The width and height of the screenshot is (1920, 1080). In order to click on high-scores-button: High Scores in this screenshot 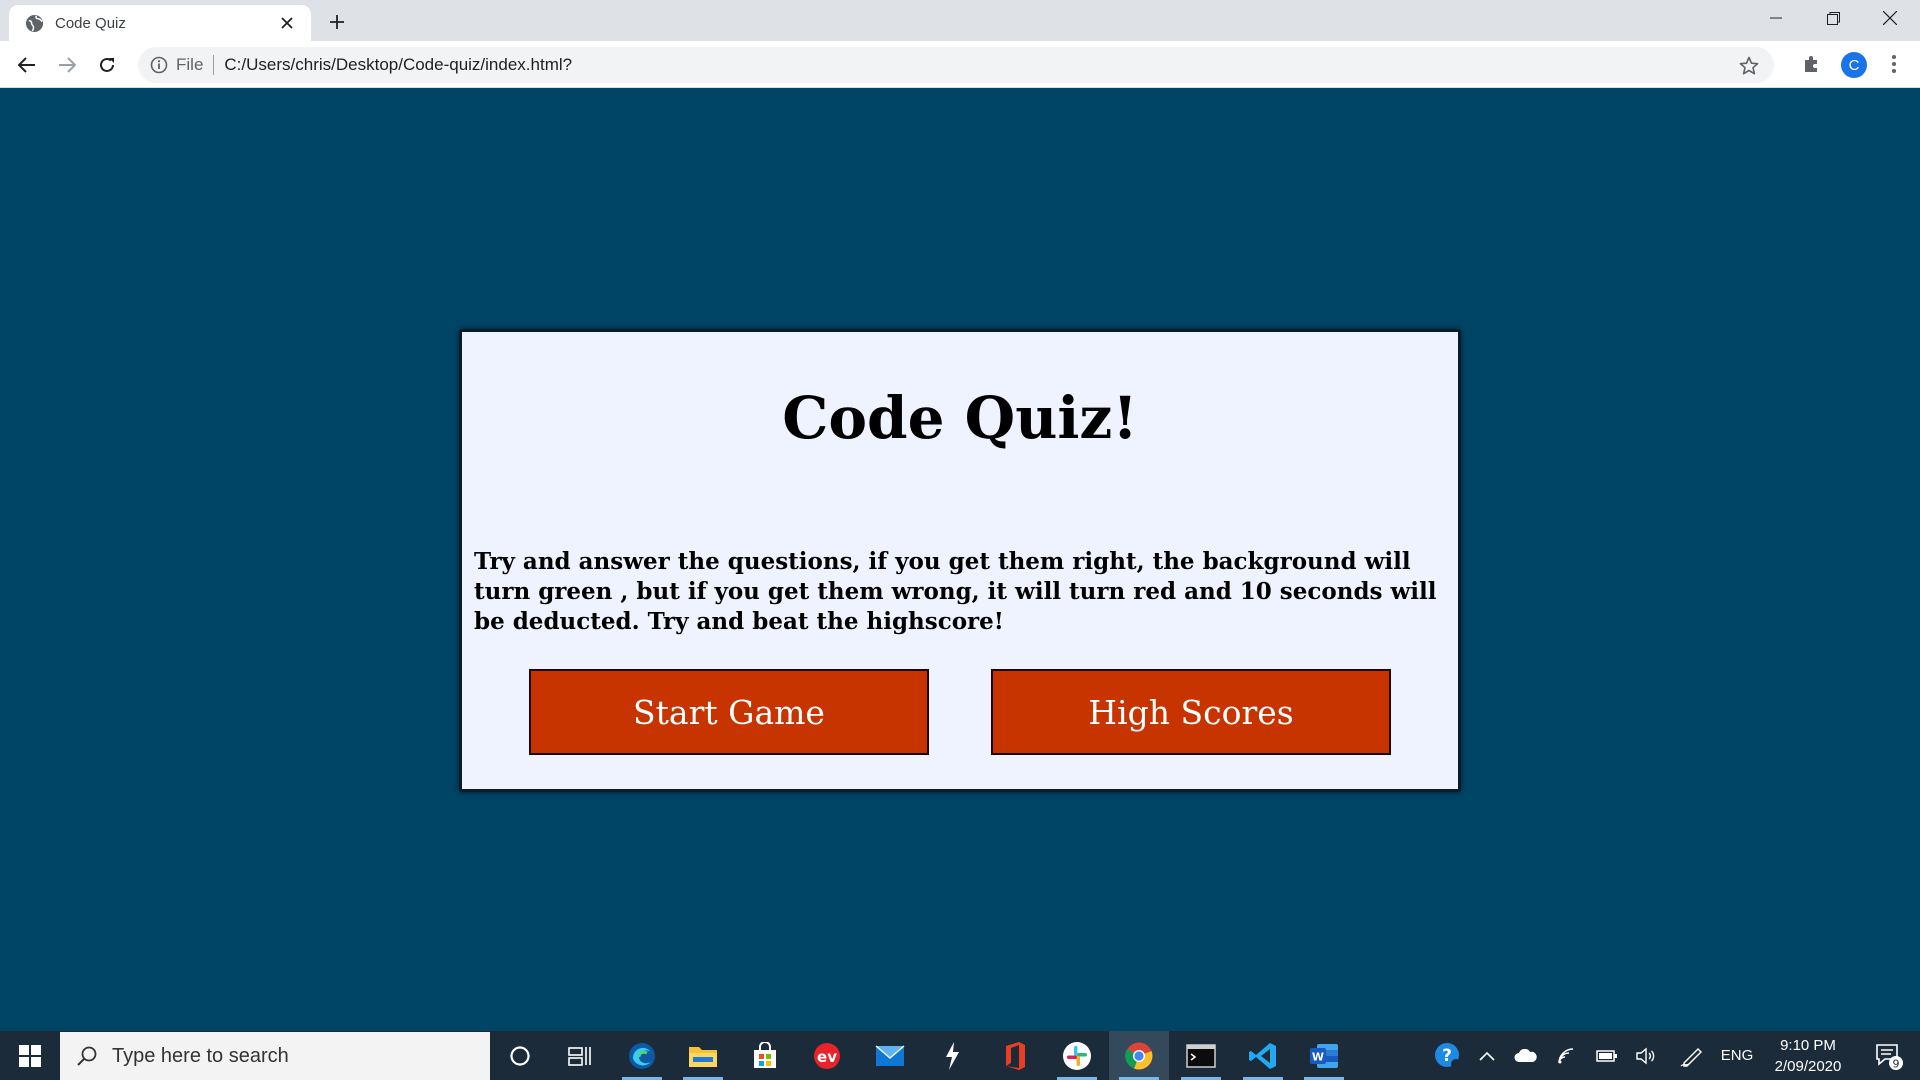, I will do `click(1191, 712)`.